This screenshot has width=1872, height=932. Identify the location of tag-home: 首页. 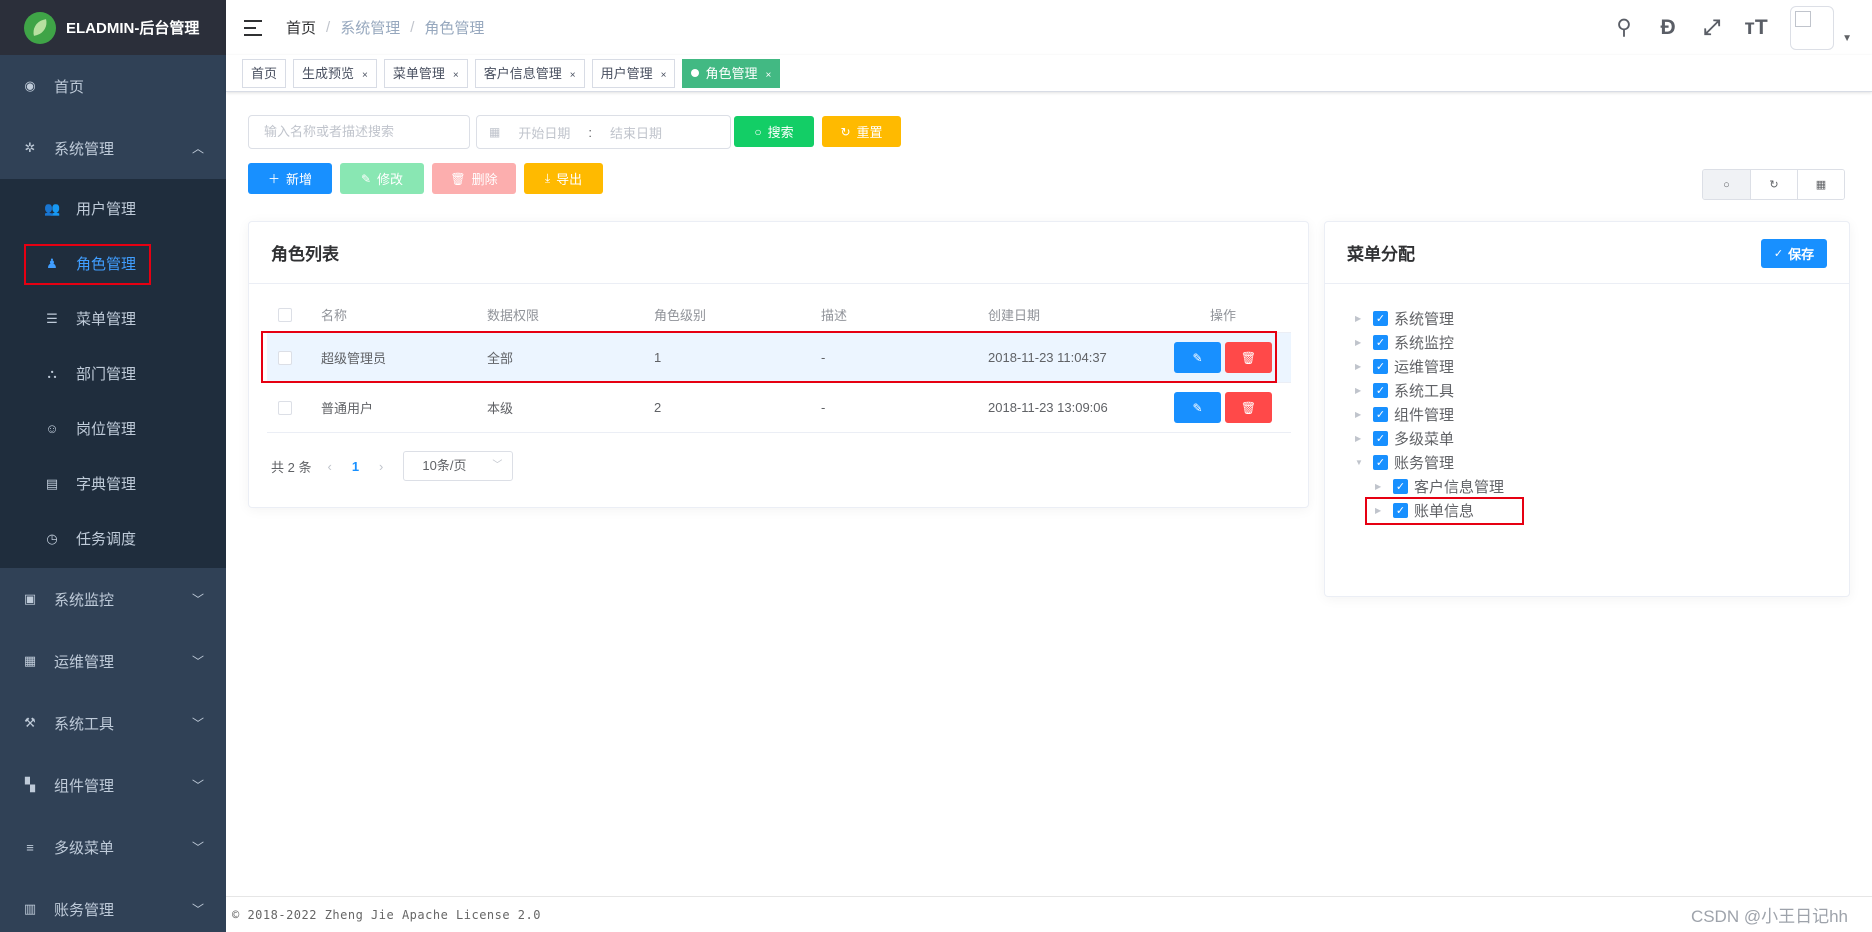
(264, 73).